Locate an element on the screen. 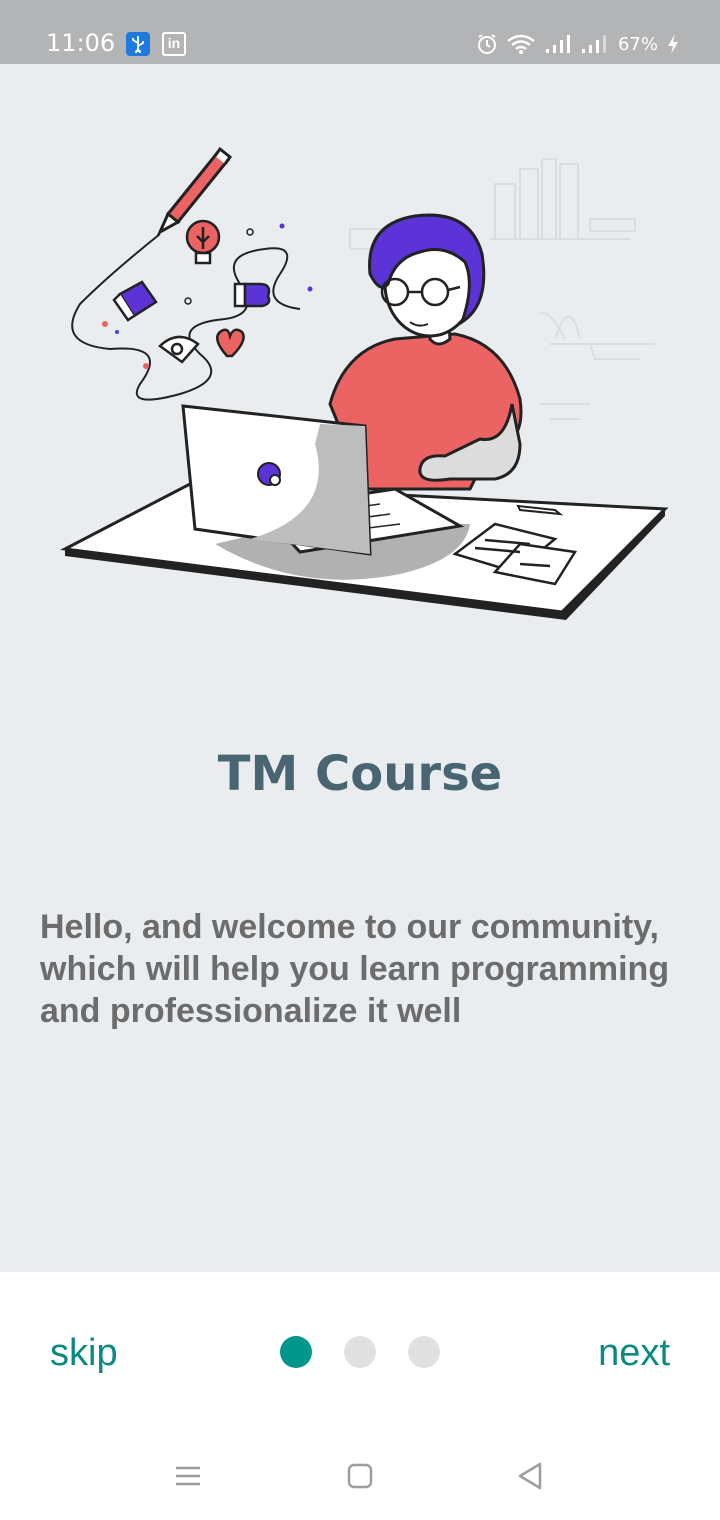  back-icon is located at coordinates (530, 1476).